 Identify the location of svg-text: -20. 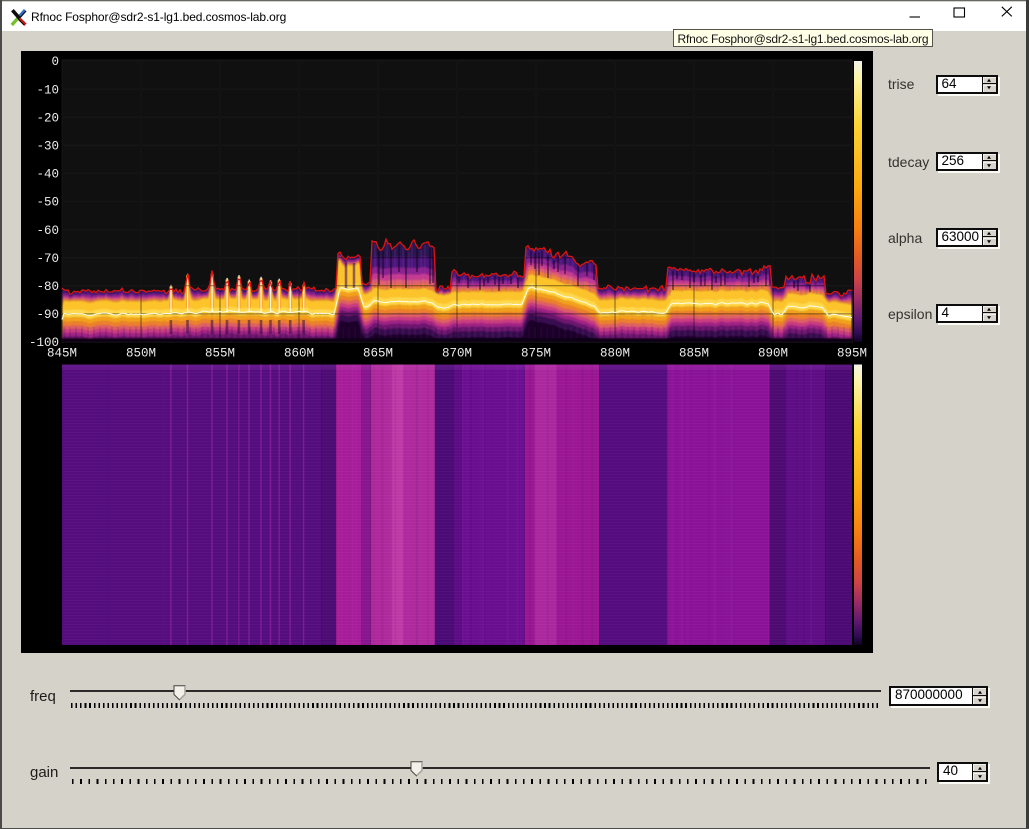
(47, 118).